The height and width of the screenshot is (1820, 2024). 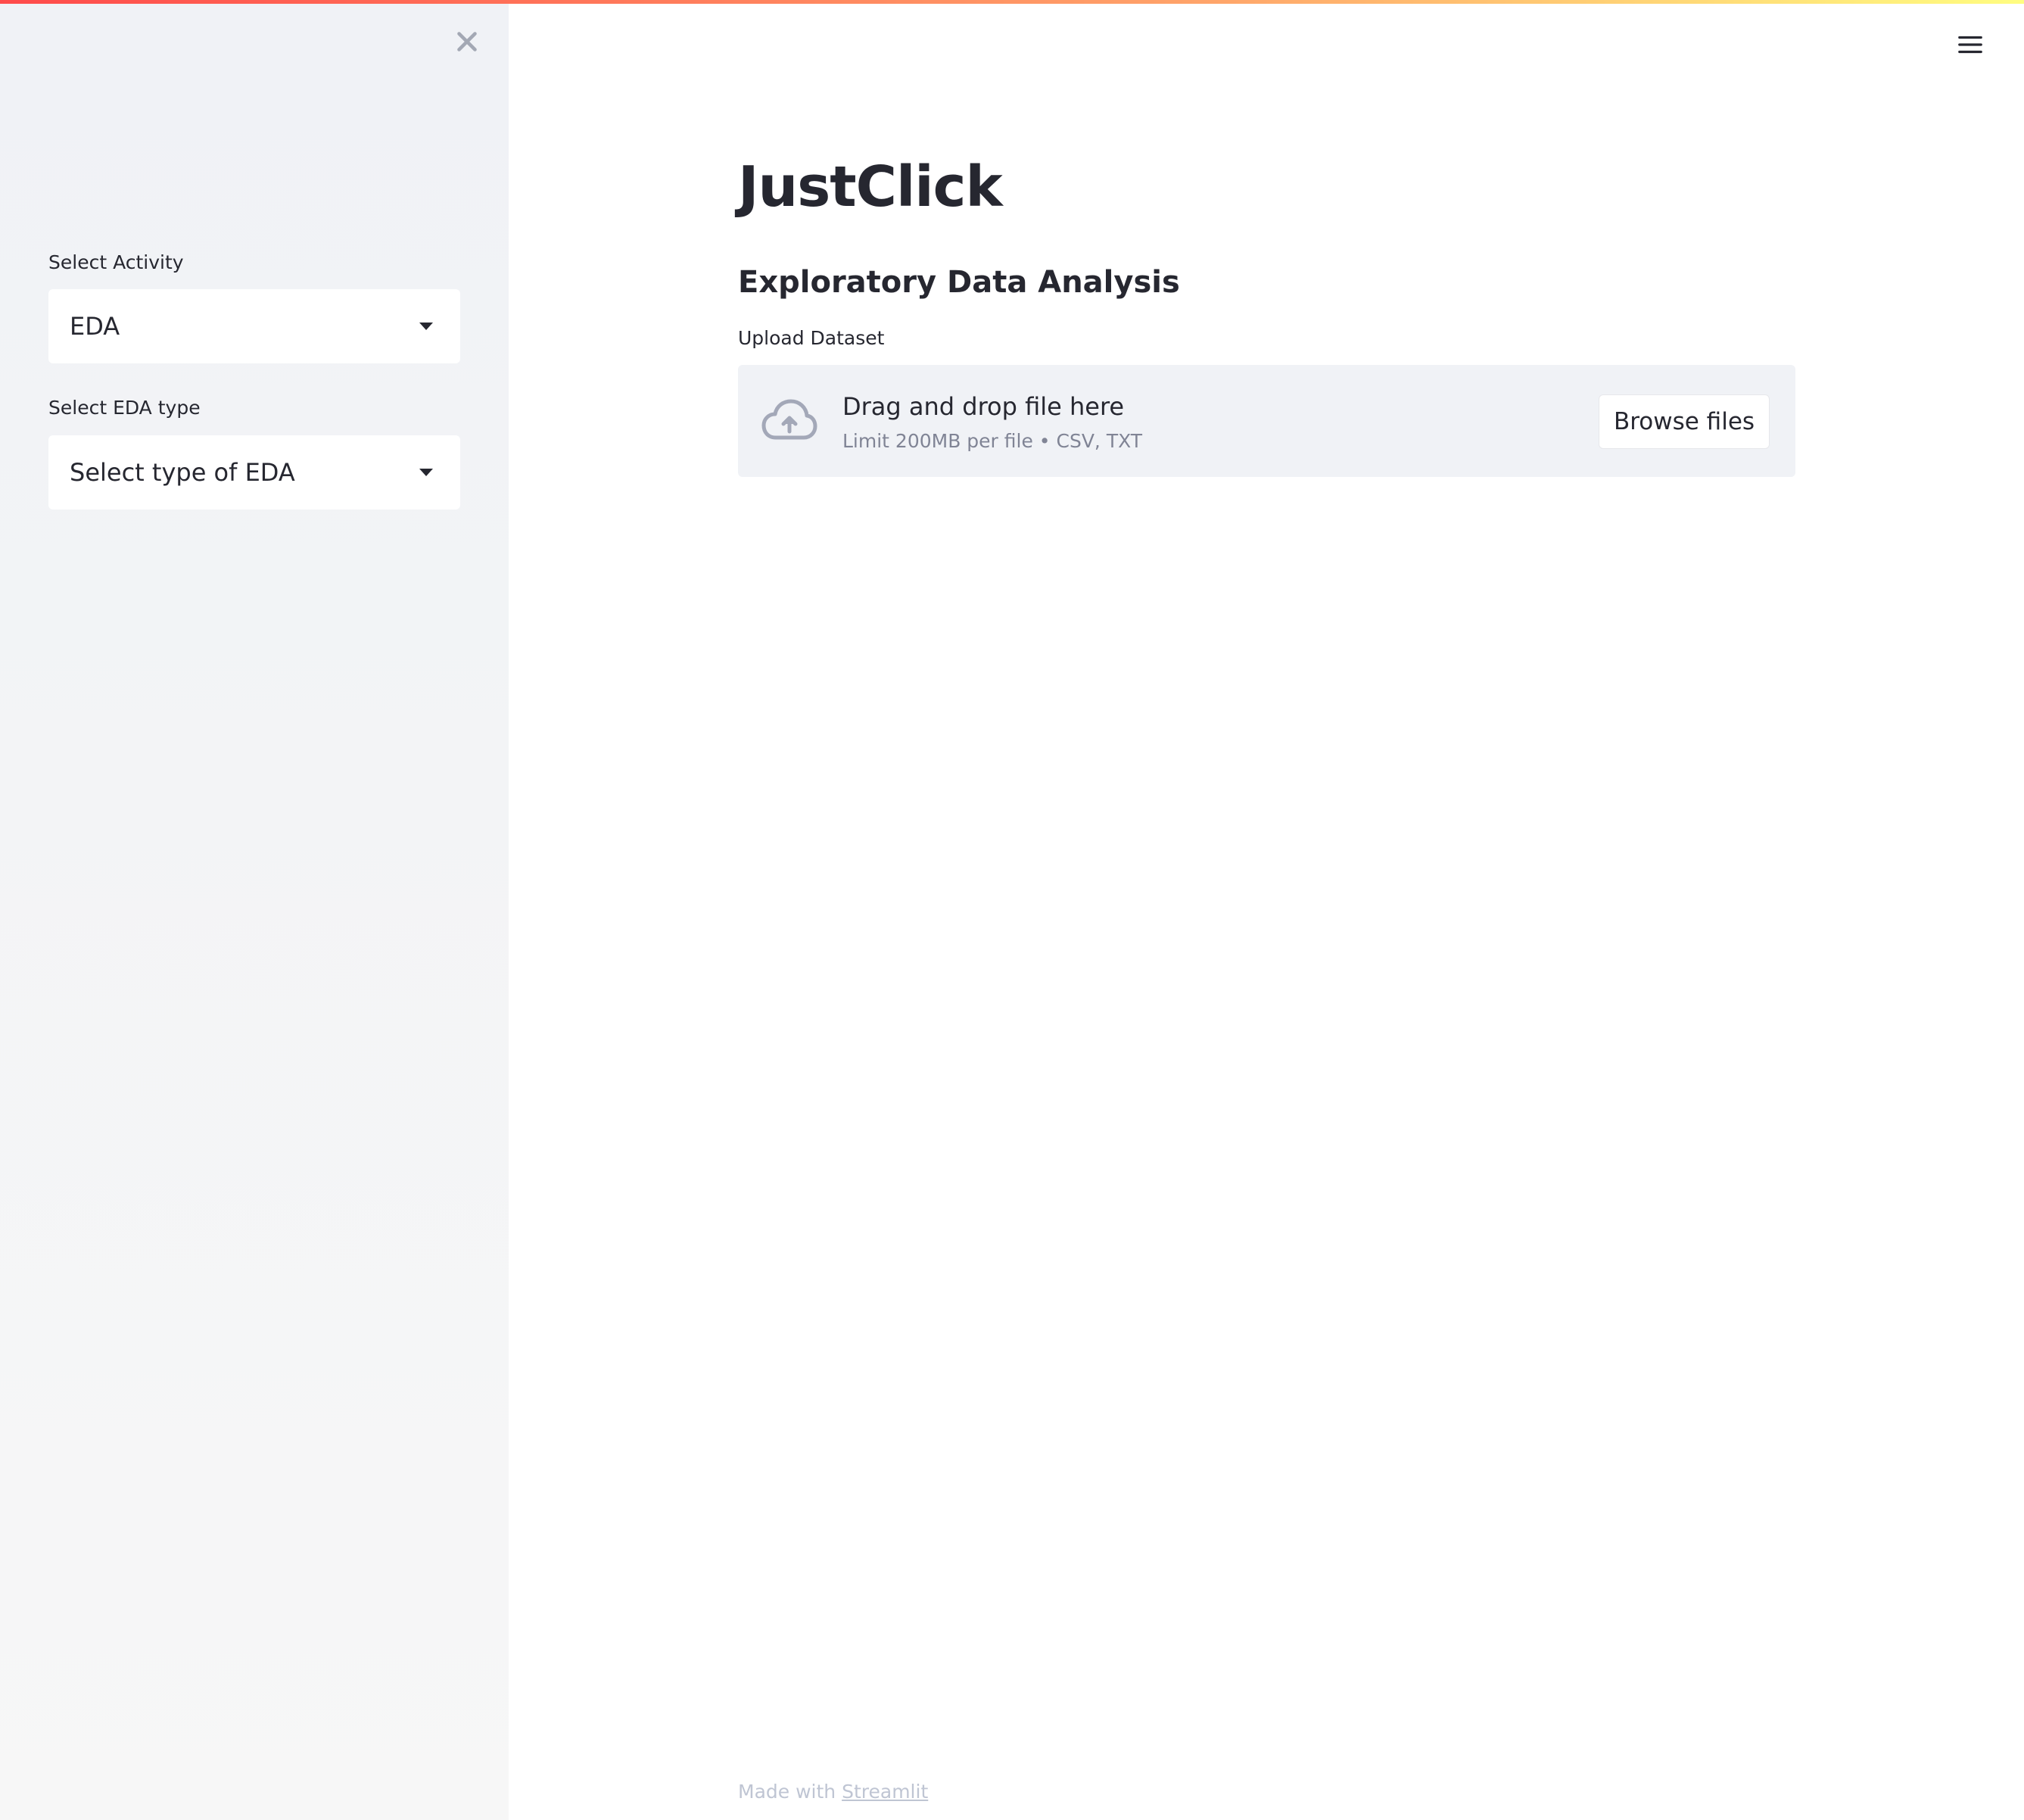 I want to click on select-activity-label: Select Activity, so click(x=116, y=262).